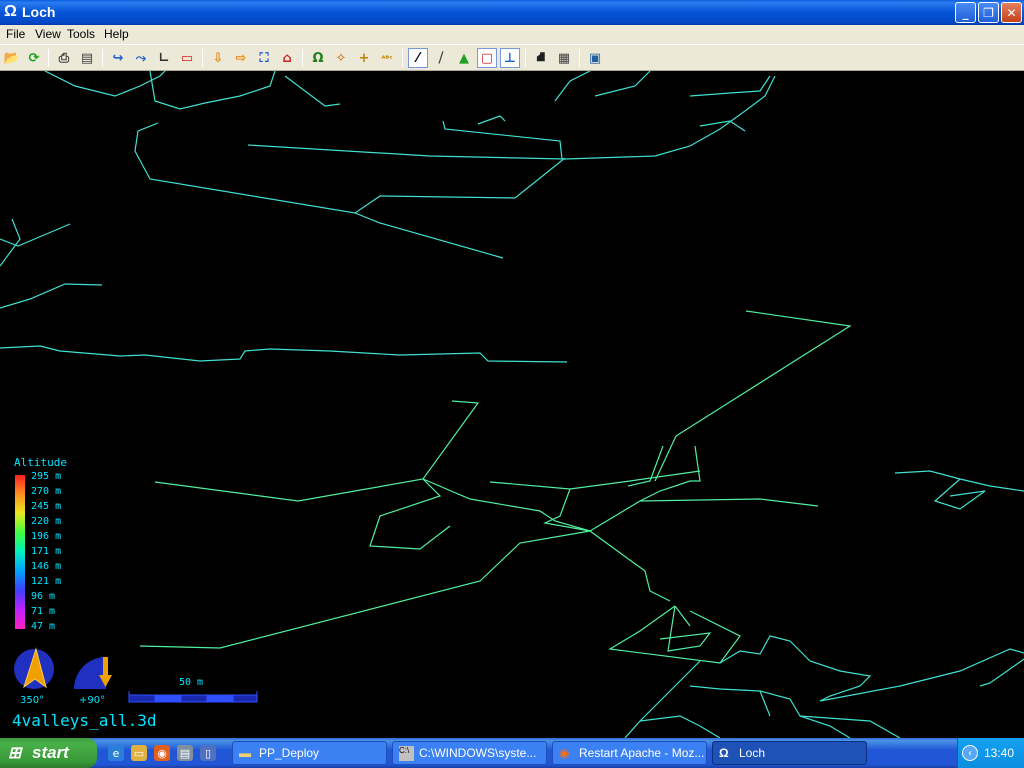 The image size is (1024, 768). What do you see at coordinates (191, 682) in the screenshot?
I see `scale-label: 50 m` at bounding box center [191, 682].